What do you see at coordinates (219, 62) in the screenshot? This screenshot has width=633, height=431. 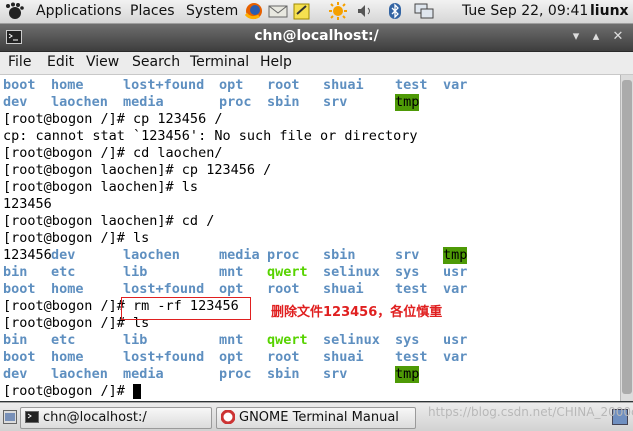 I see `menu-terminal: Terminal` at bounding box center [219, 62].